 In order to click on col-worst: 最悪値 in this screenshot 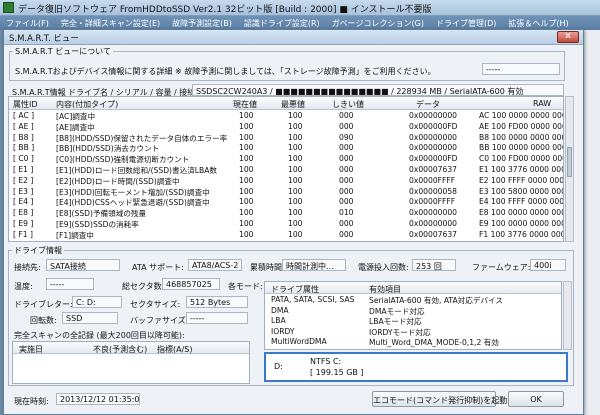, I will do `click(293, 104)`.